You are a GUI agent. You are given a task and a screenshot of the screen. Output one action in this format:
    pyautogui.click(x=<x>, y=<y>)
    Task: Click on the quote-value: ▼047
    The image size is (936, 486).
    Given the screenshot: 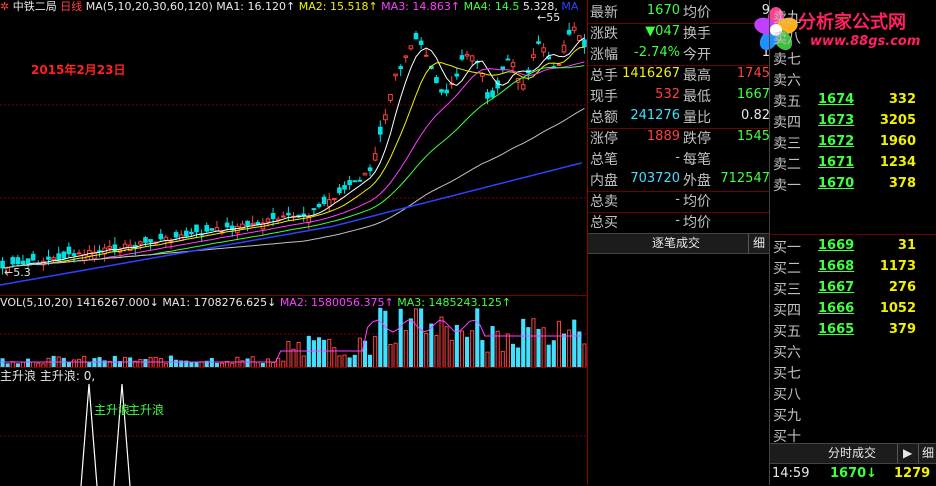 What is the action you would take?
    pyautogui.click(x=662, y=31)
    